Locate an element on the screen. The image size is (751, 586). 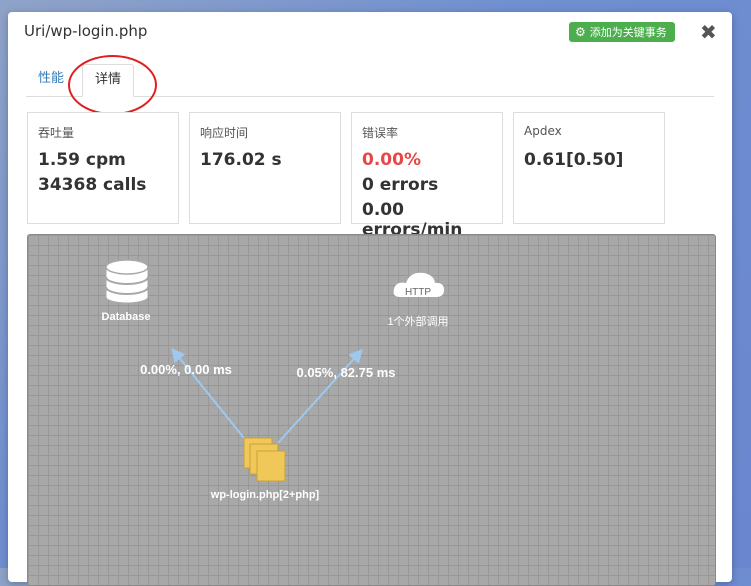
response-time-card: 响应时间 176.02 s is located at coordinates (265, 168).